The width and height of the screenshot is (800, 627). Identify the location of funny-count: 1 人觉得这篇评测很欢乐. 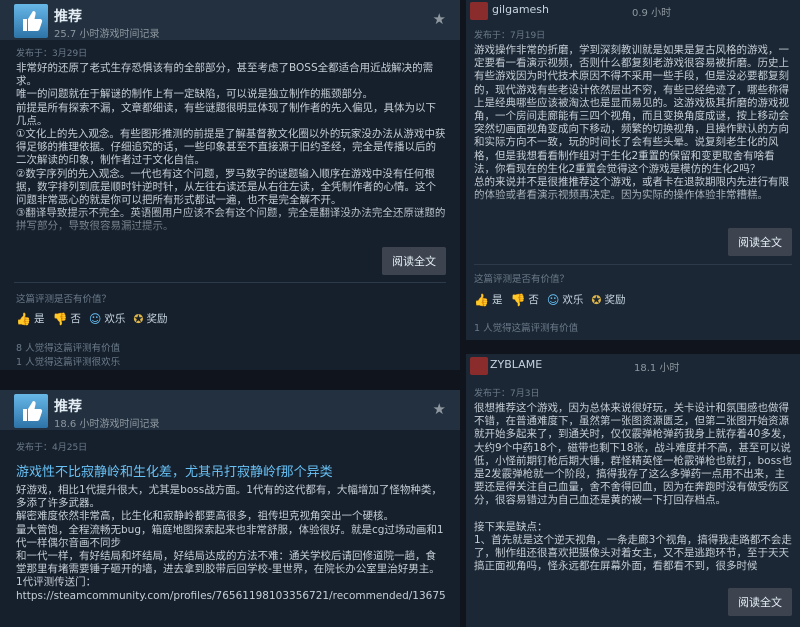
(68, 362).